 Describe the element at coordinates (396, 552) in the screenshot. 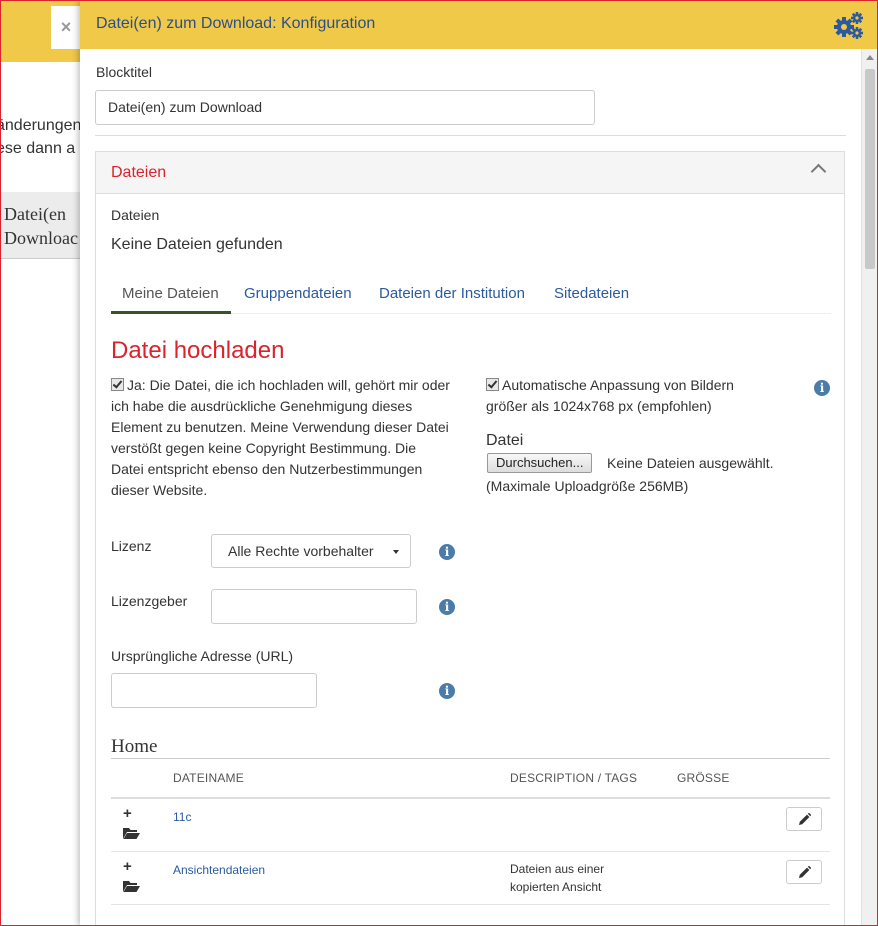

I see `caret-down-icon` at that location.